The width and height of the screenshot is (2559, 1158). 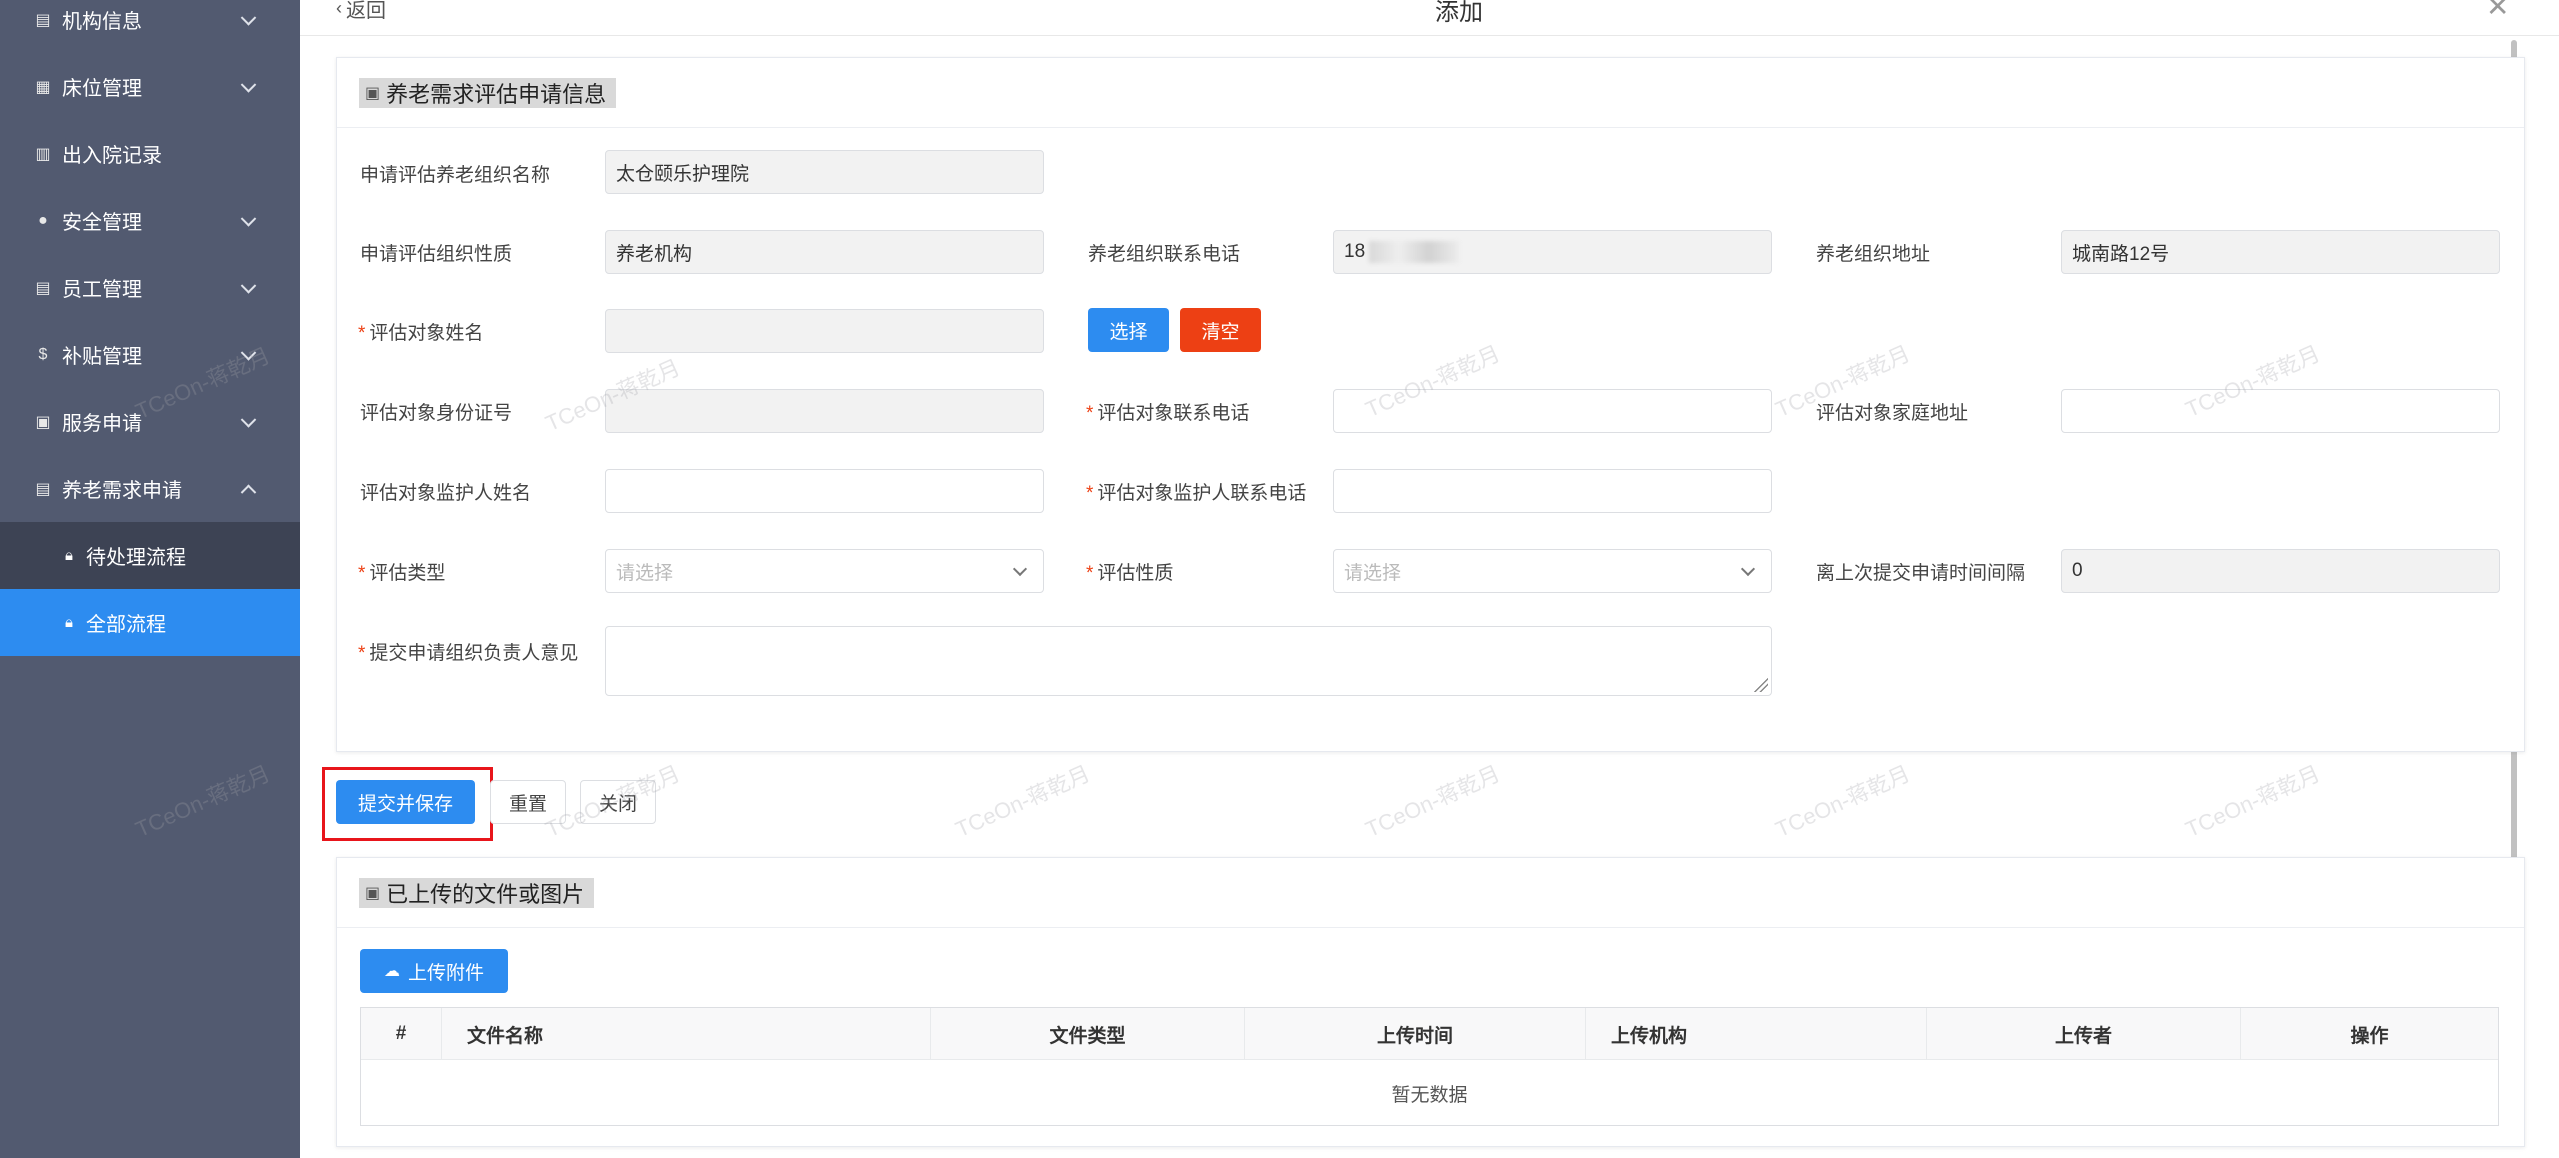 I want to click on interval-field: 0, so click(x=2280, y=571).